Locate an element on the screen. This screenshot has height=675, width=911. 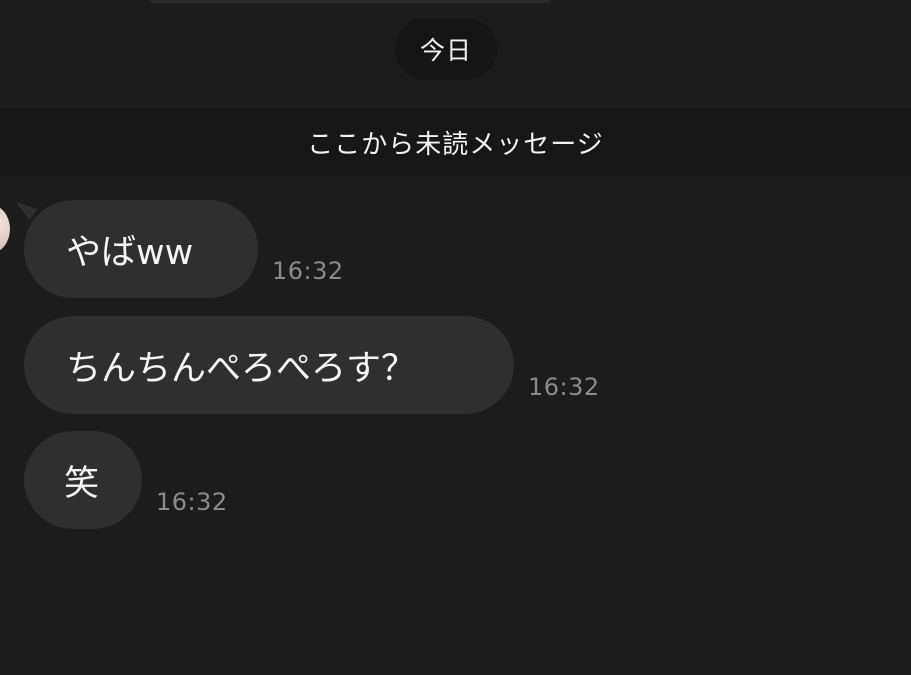
unread-divider: ここから未読メッセージ is located at coordinates (455, 142).